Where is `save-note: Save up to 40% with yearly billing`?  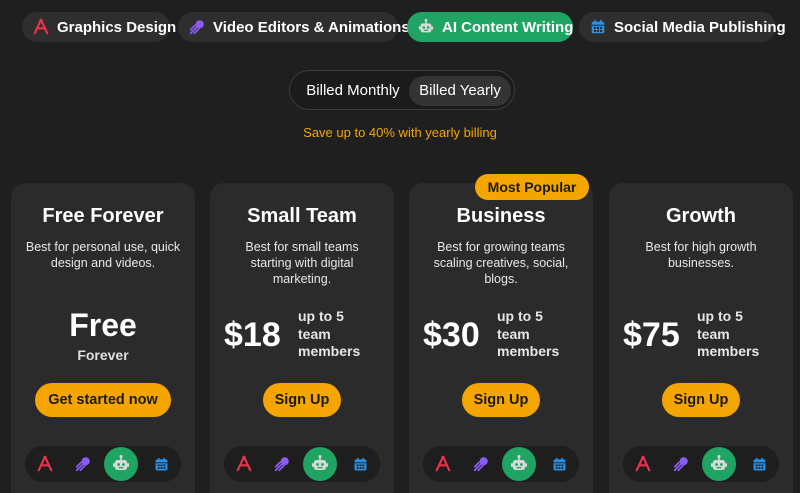
save-note: Save up to 40% with yearly billing is located at coordinates (400, 132).